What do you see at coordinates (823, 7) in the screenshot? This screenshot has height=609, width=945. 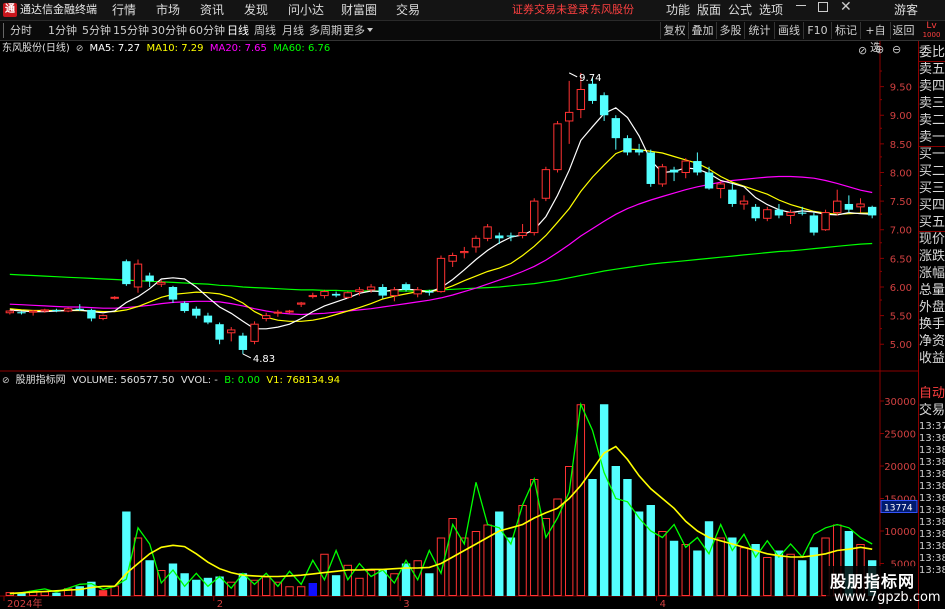 I see `restore-icon` at bounding box center [823, 7].